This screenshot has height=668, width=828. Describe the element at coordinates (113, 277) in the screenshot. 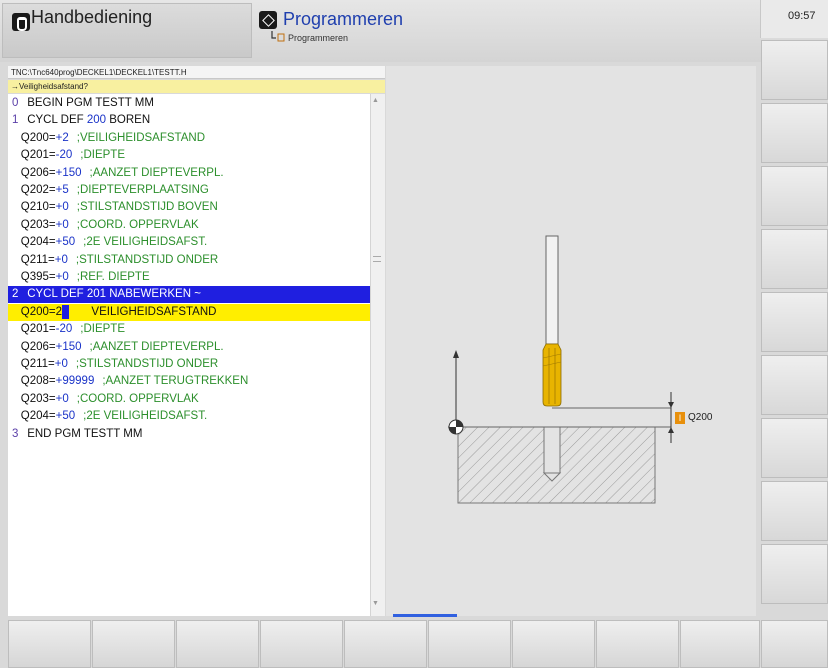

I see `q-comment: ;REF. DIEPTE` at that location.